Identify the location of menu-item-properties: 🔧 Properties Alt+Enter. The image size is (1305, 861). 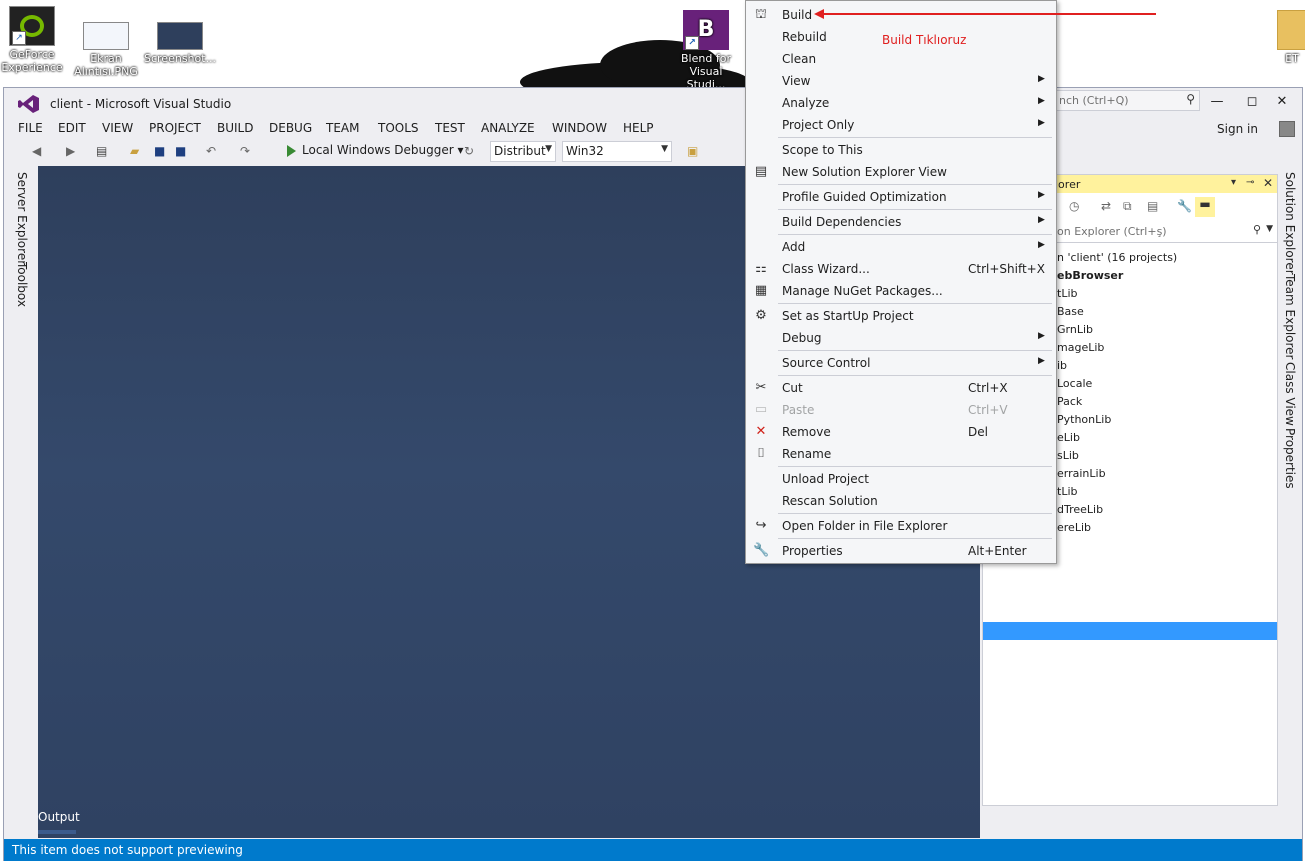
(901, 551).